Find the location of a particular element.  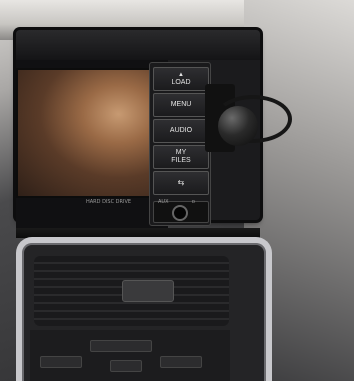

audio-button: AUDIO is located at coordinates (181, 131).